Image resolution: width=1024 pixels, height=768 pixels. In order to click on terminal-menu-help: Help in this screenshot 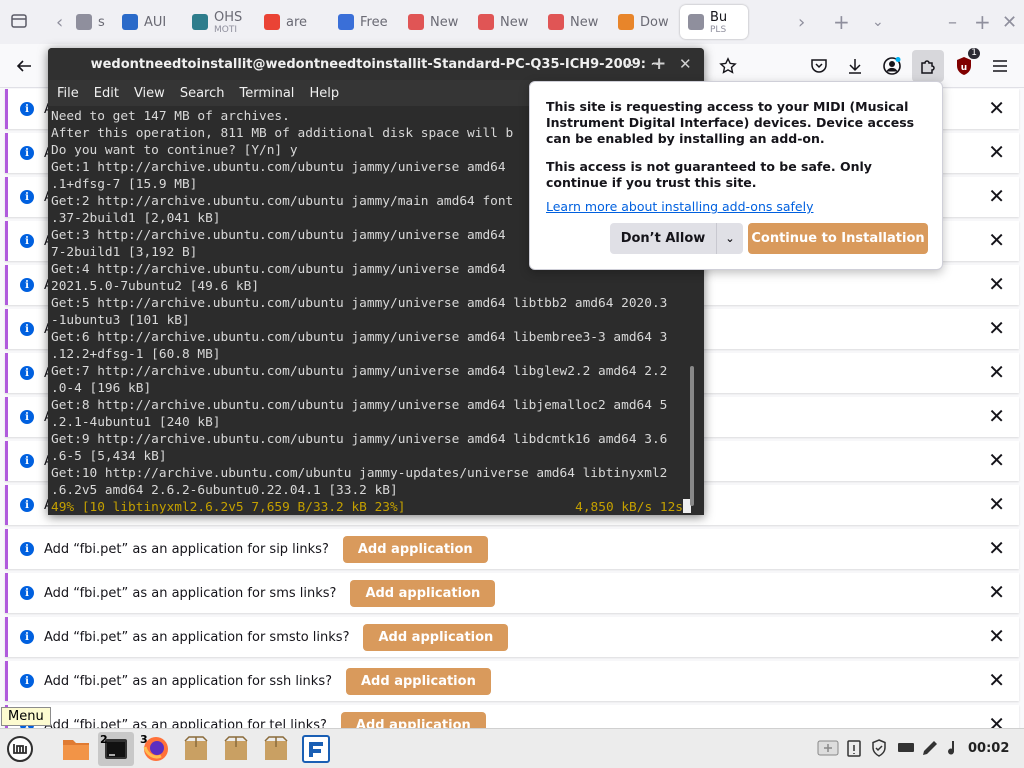, I will do `click(324, 93)`.